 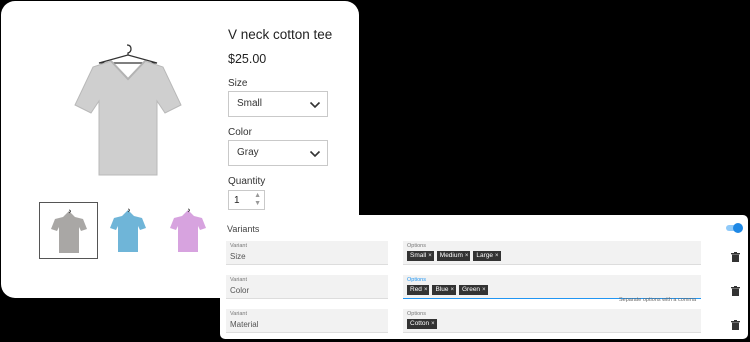 I want to click on tshirt-pink-icon, so click(x=188, y=230).